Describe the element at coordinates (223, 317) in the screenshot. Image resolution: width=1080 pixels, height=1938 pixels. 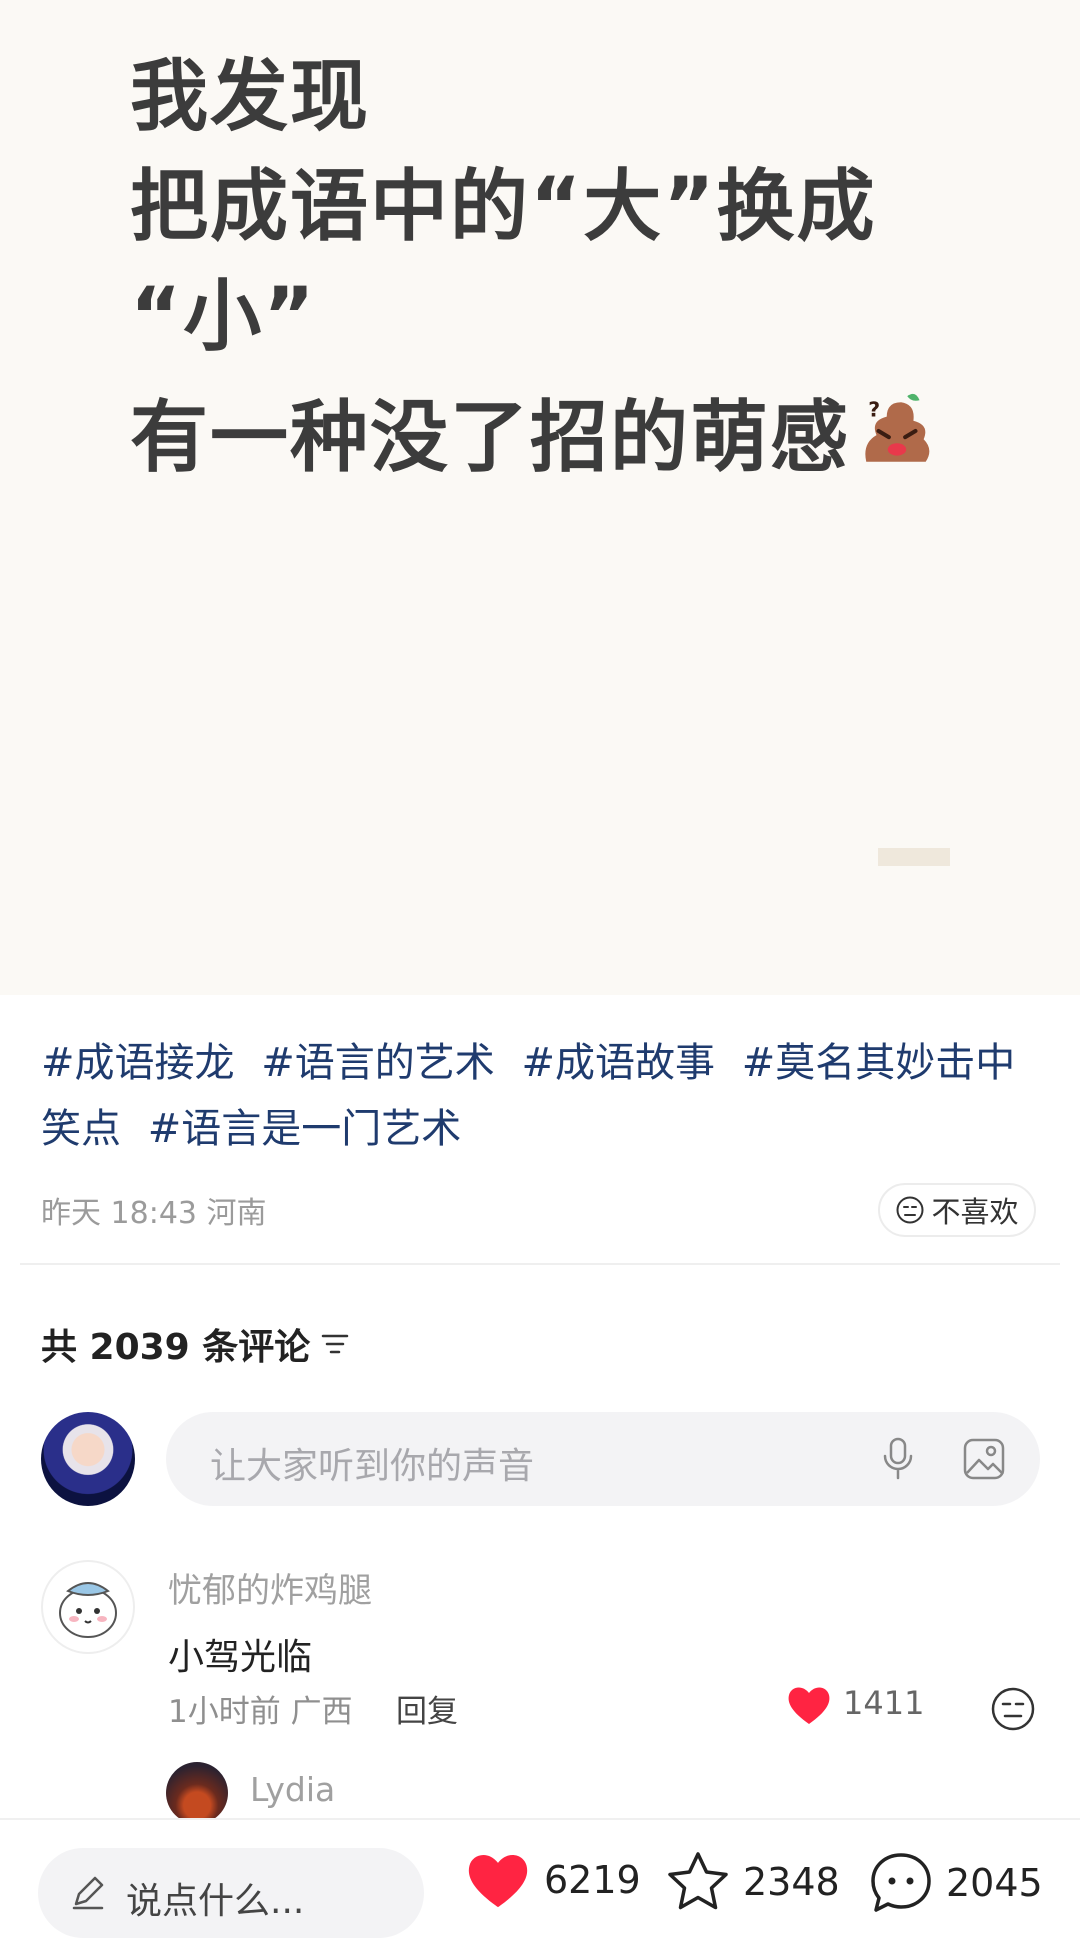
I see `post-image-line-3: “小”` at that location.